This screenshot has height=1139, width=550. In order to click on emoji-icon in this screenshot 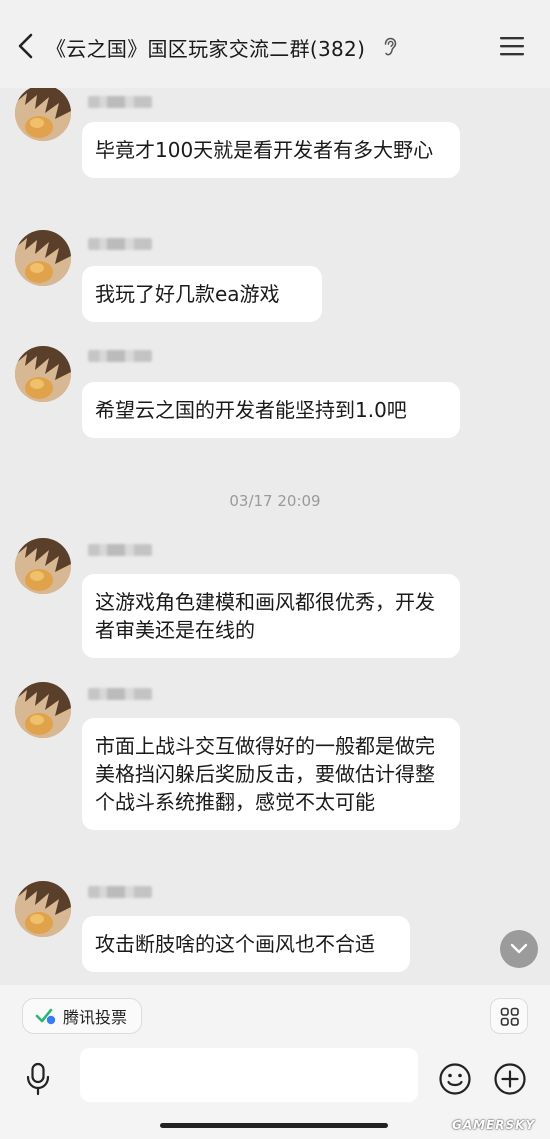, I will do `click(455, 1079)`.